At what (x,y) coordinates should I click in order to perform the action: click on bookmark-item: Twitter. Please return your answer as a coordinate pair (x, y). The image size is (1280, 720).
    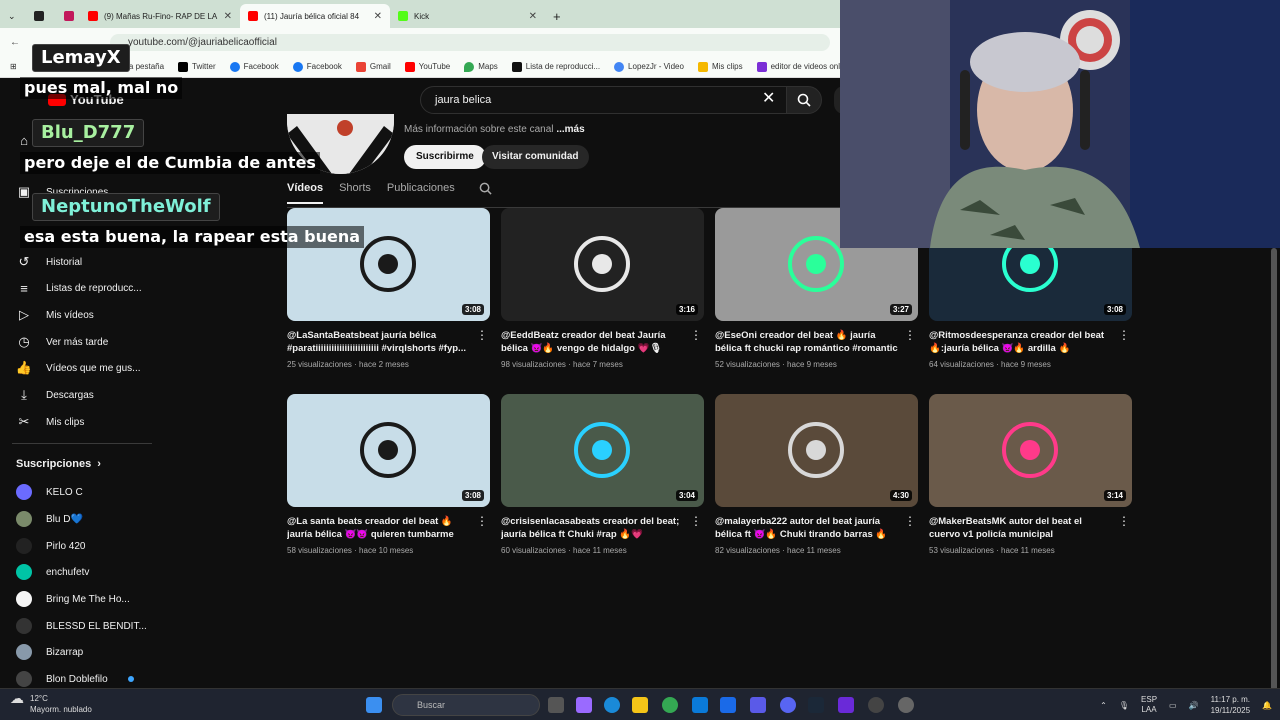
    Looking at the image, I should click on (197, 66).